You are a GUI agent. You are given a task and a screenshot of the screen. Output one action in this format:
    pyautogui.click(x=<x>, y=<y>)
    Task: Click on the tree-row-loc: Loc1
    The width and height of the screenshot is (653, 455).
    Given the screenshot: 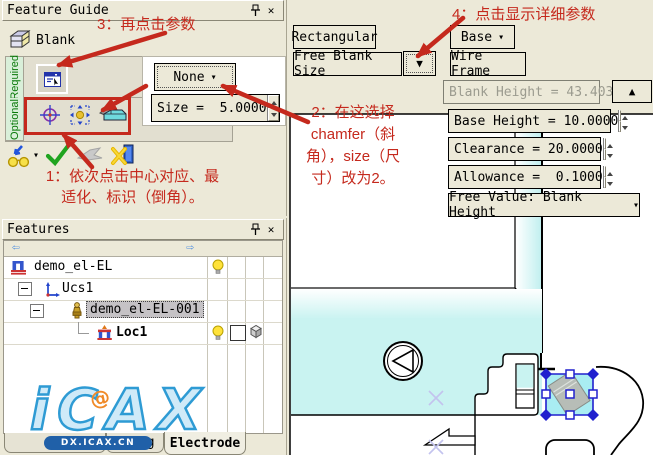 What is the action you would take?
    pyautogui.click(x=143, y=333)
    